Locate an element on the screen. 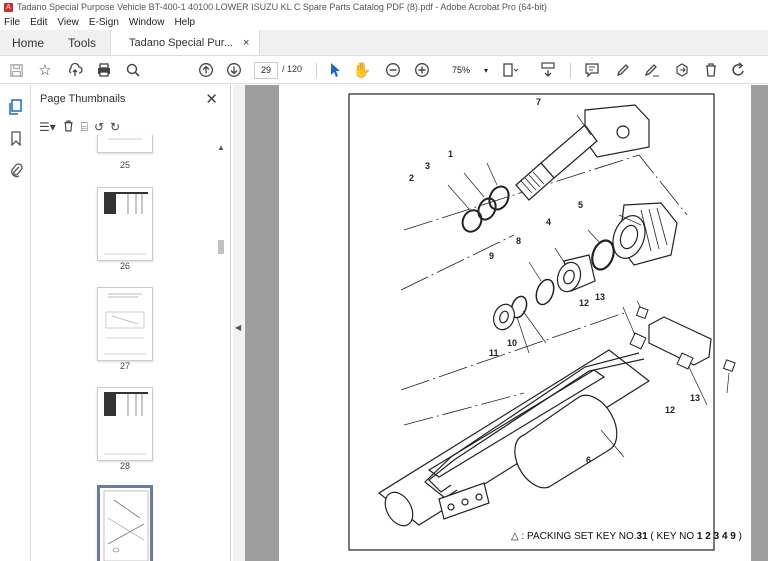 Image resolution: width=768 pixels, height=561 pixels. tab-tools: Tools is located at coordinates (83, 42).